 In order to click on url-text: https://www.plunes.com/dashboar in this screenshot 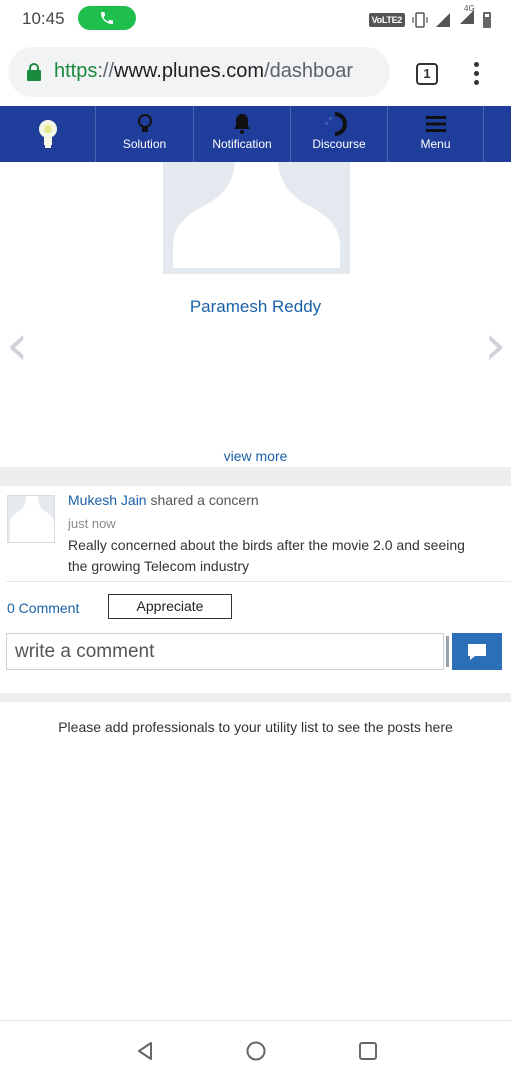, I will do `click(203, 71)`.